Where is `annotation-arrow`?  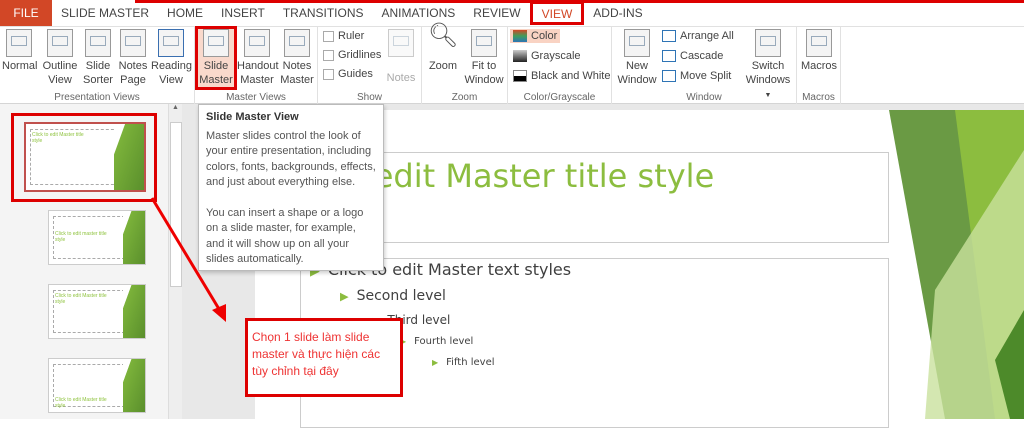
annotation-arrow is located at coordinates (188, 259).